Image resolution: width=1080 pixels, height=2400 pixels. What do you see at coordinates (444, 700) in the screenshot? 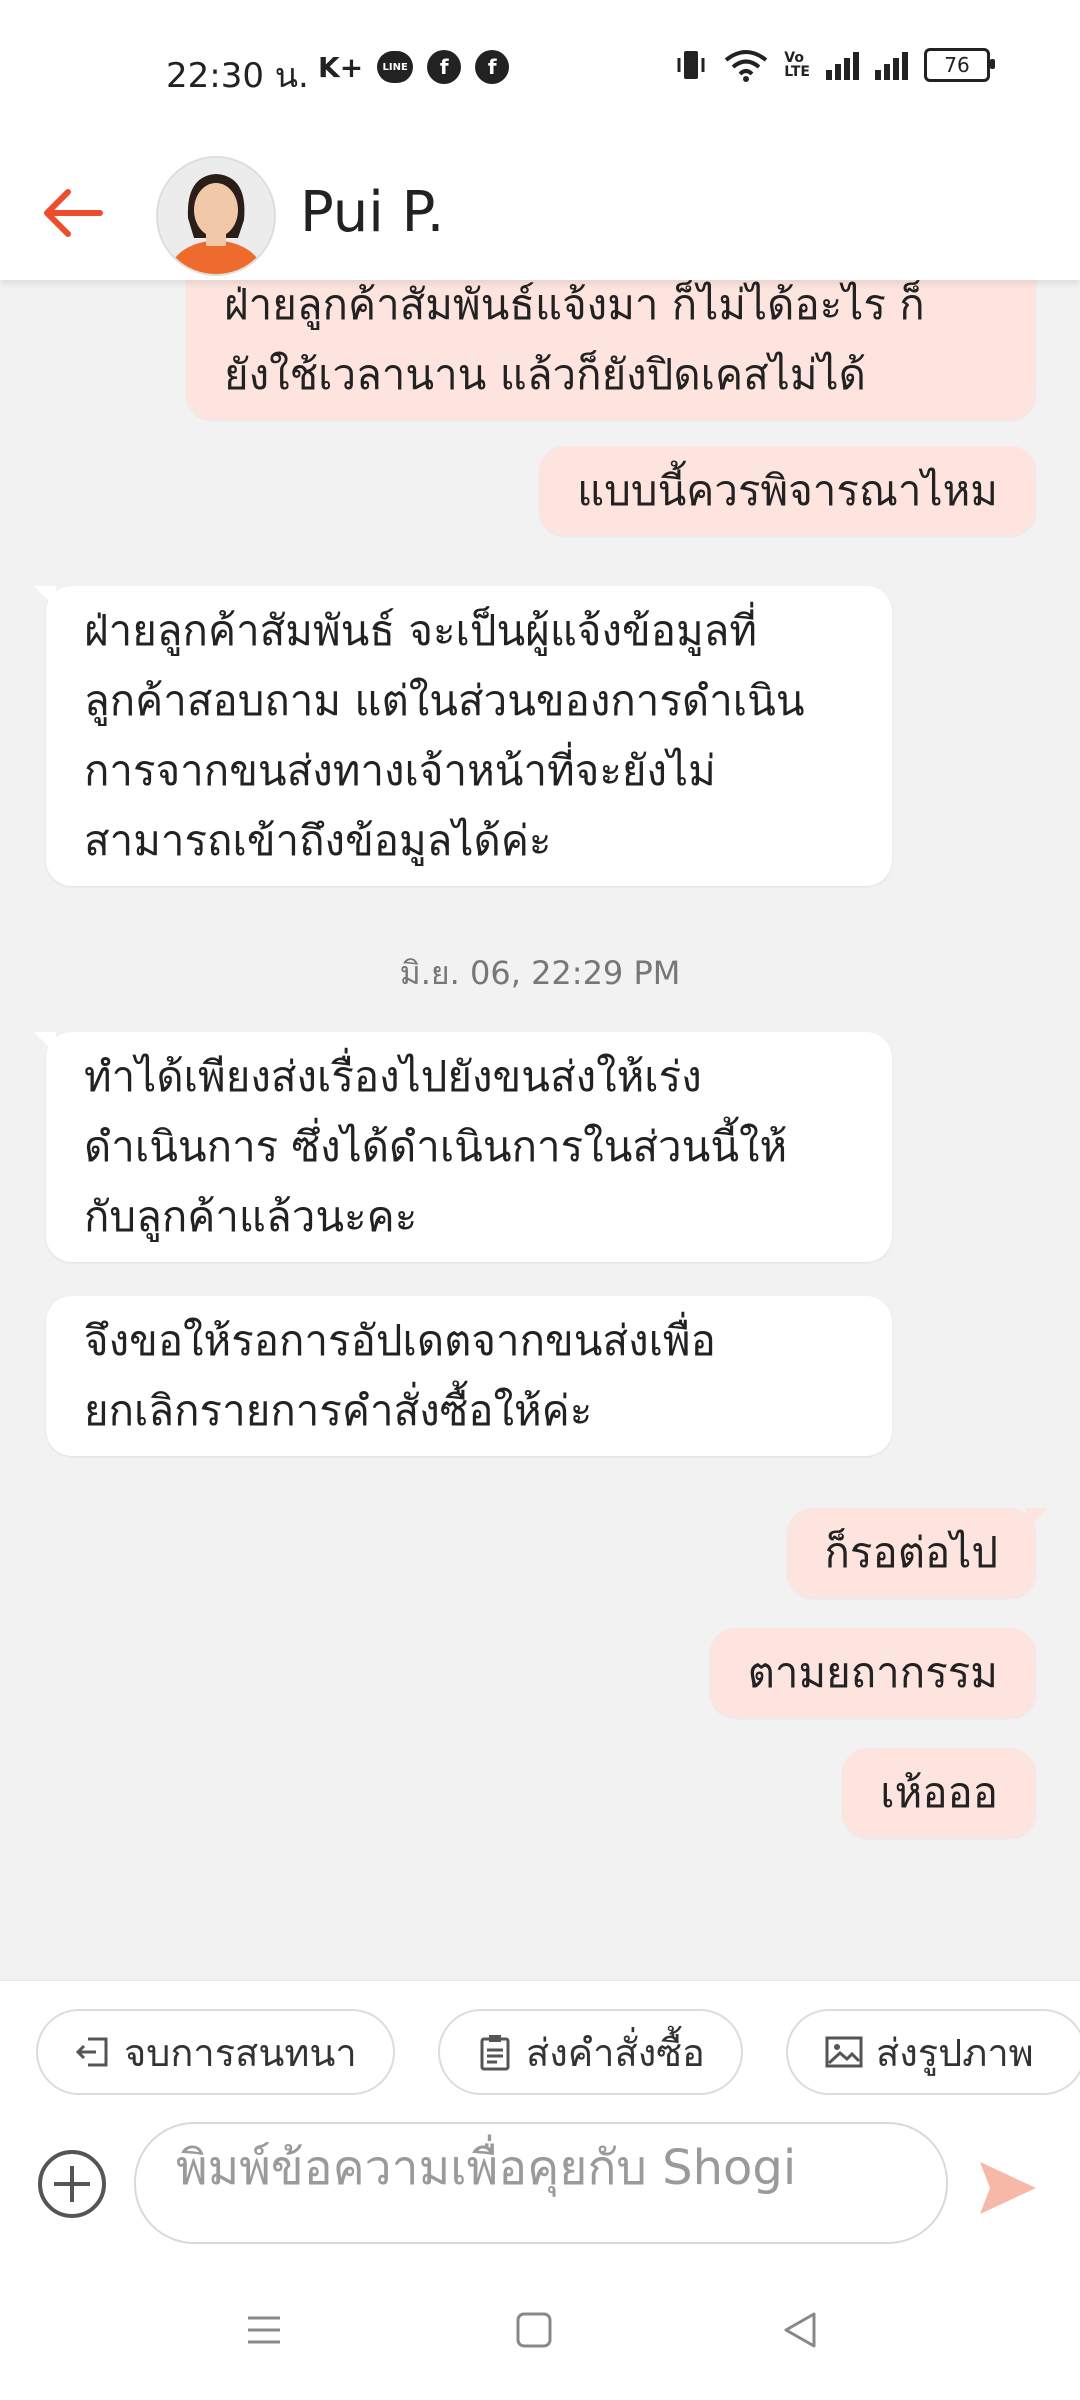
I see `message-text: ลูกค้าสอบถาม แต่ในส่วนของการดำเนิน` at bounding box center [444, 700].